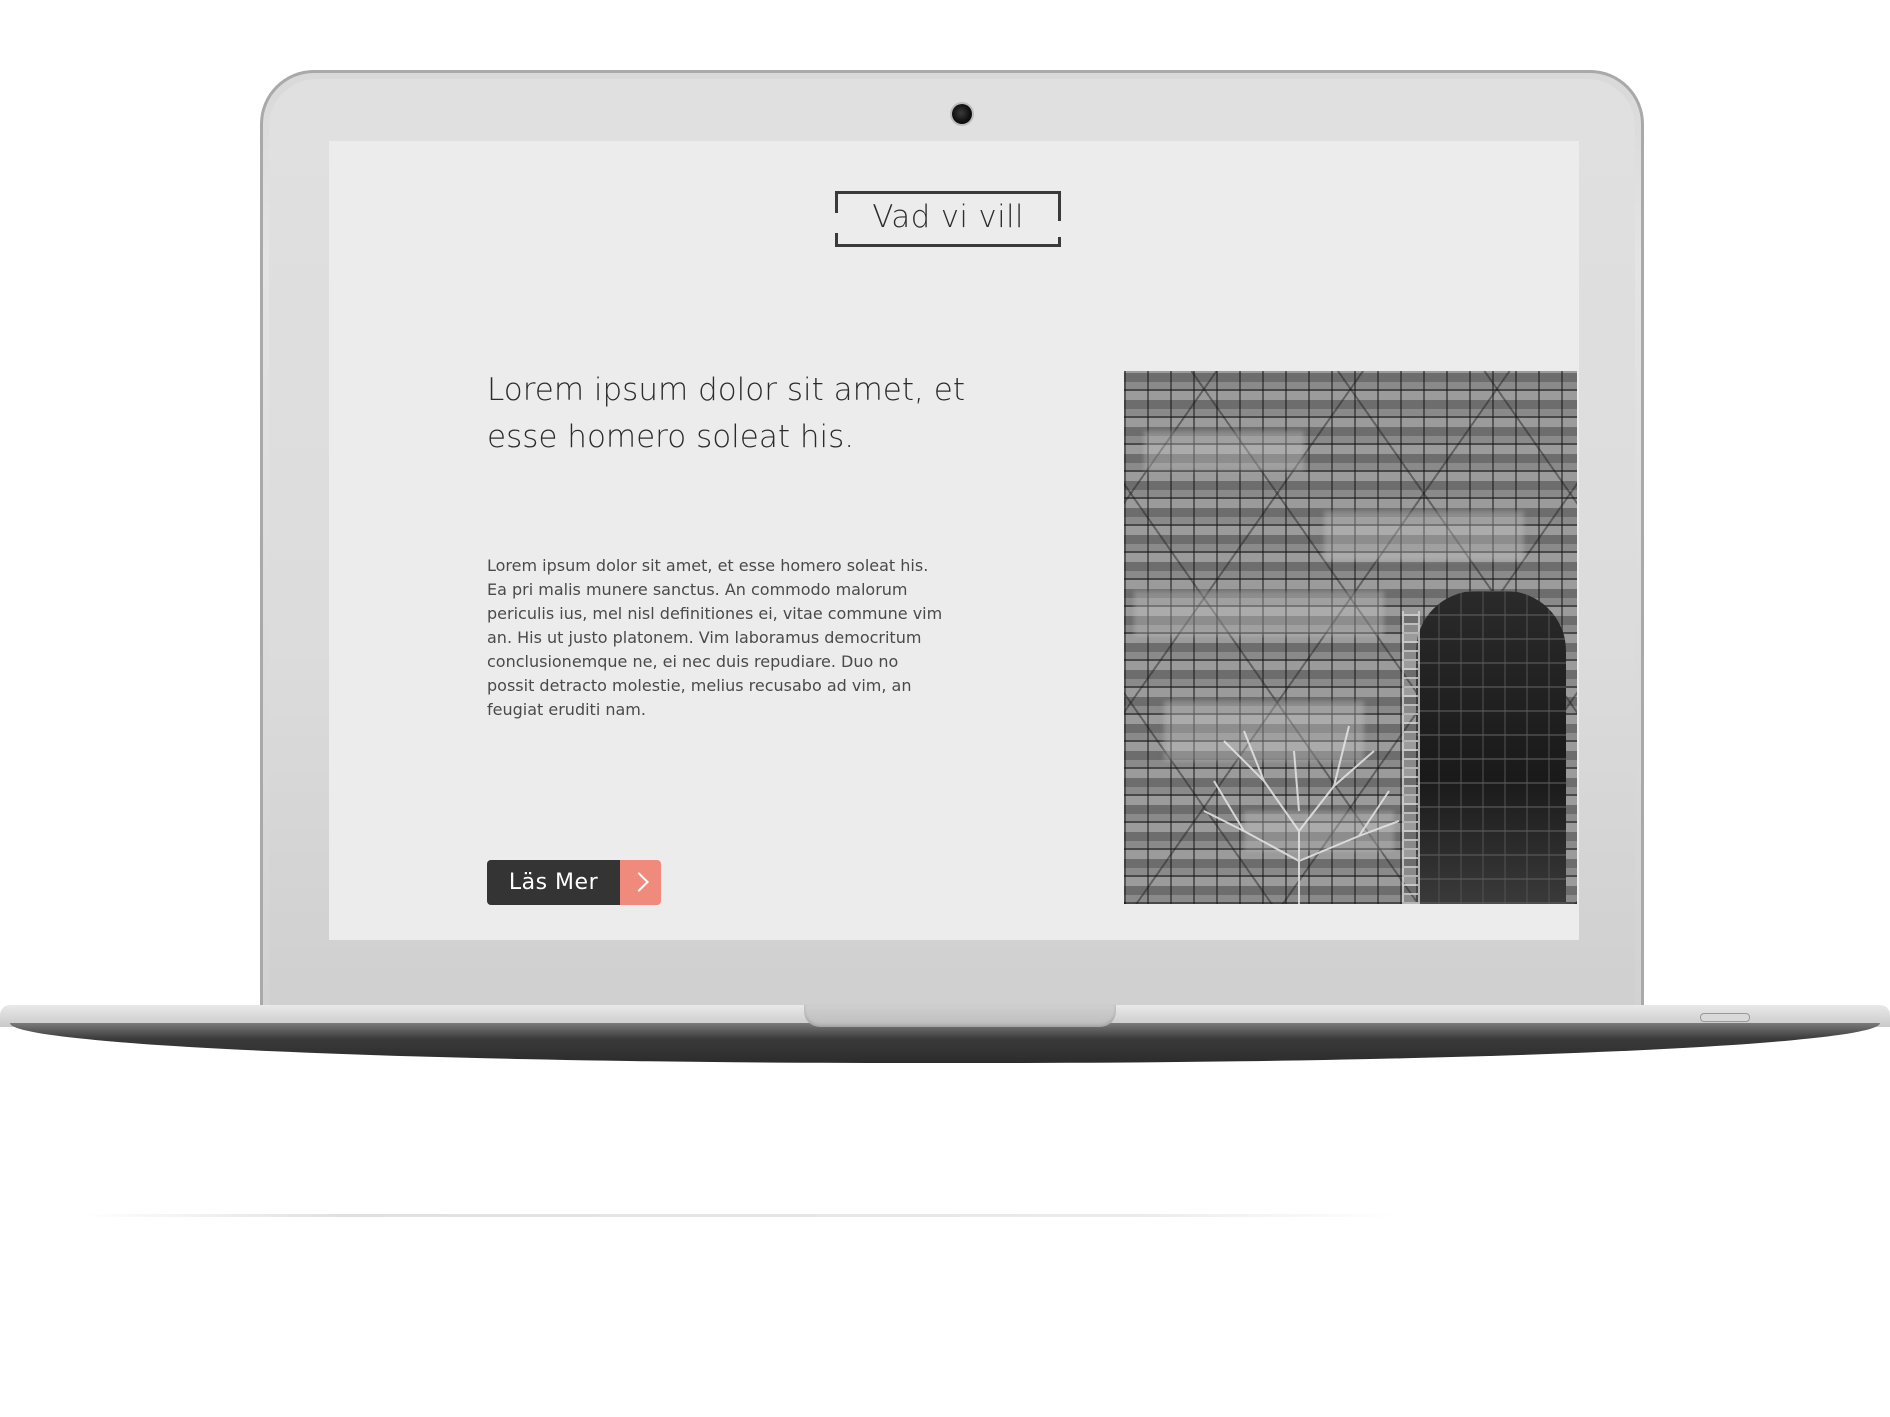  Describe the element at coordinates (740, 1215) in the screenshot. I see `floor-shadow` at that location.